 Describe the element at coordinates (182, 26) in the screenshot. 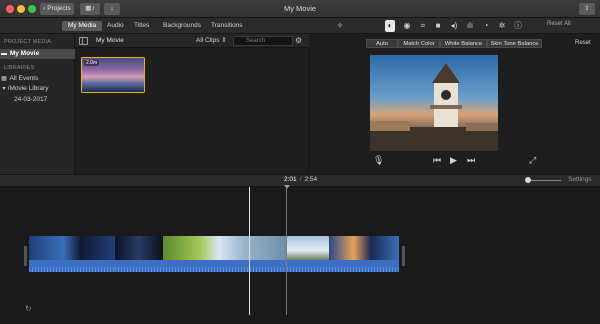

I see `tab-backgrounds: Backgrounds` at that location.